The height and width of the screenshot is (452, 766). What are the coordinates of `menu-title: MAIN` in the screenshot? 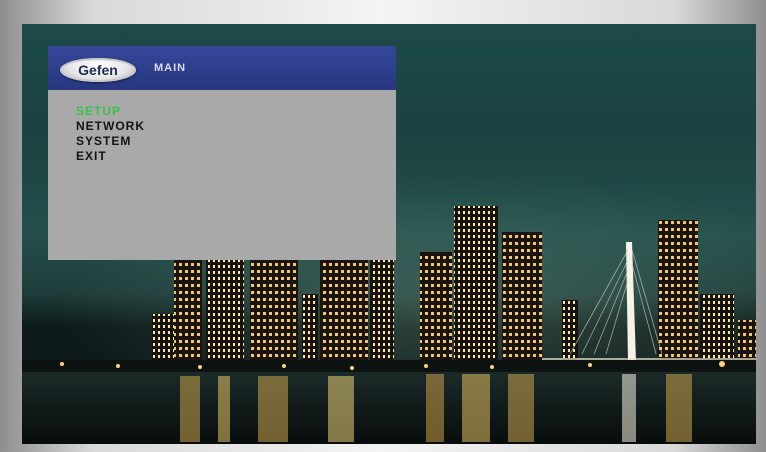 It's located at (170, 68).